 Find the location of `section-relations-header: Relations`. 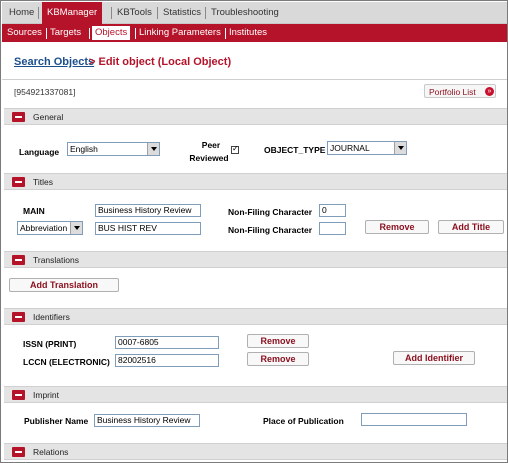

section-relations-header: Relations is located at coordinates (255, 451).